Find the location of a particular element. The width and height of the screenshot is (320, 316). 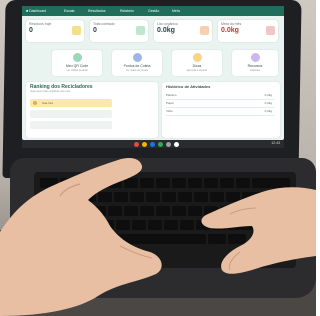

right-hand is located at coordinates (258, 230).